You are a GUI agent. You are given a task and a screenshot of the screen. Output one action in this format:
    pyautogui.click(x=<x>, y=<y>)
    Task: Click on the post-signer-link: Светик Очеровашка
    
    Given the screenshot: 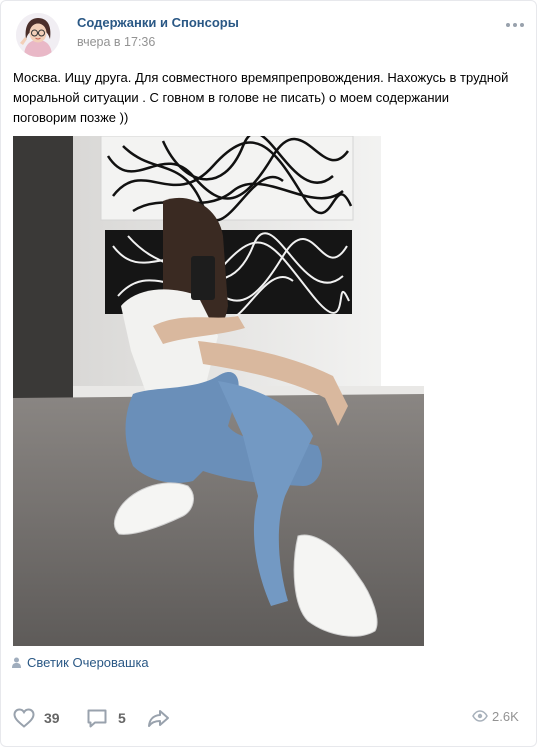 What is the action you would take?
    pyautogui.click(x=80, y=662)
    